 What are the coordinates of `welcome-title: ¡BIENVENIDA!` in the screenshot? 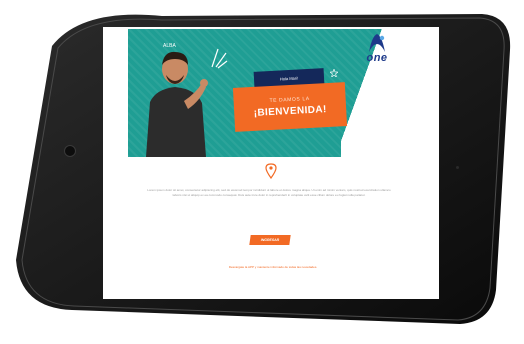 It's located at (290, 111).